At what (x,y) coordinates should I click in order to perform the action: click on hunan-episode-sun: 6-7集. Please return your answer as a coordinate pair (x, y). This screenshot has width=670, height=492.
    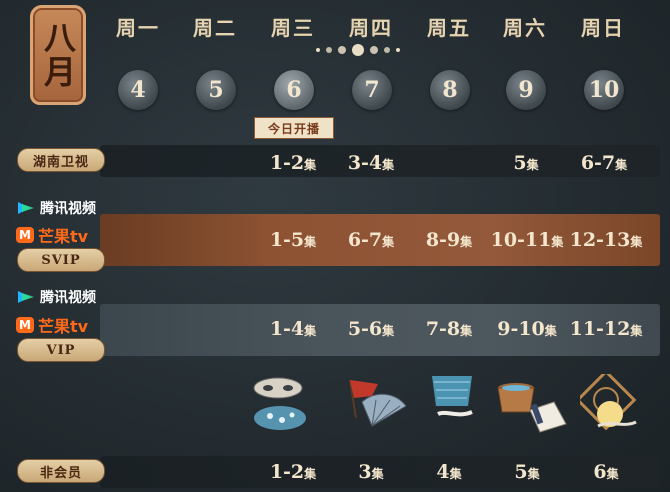
    Looking at the image, I should click on (604, 163).